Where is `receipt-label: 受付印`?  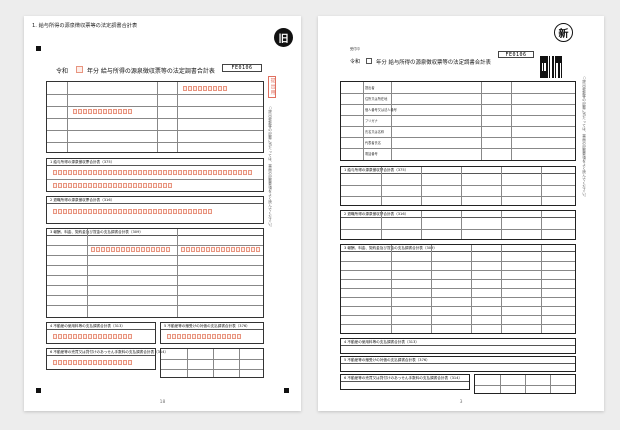 receipt-label: 受付印 is located at coordinates (355, 49).